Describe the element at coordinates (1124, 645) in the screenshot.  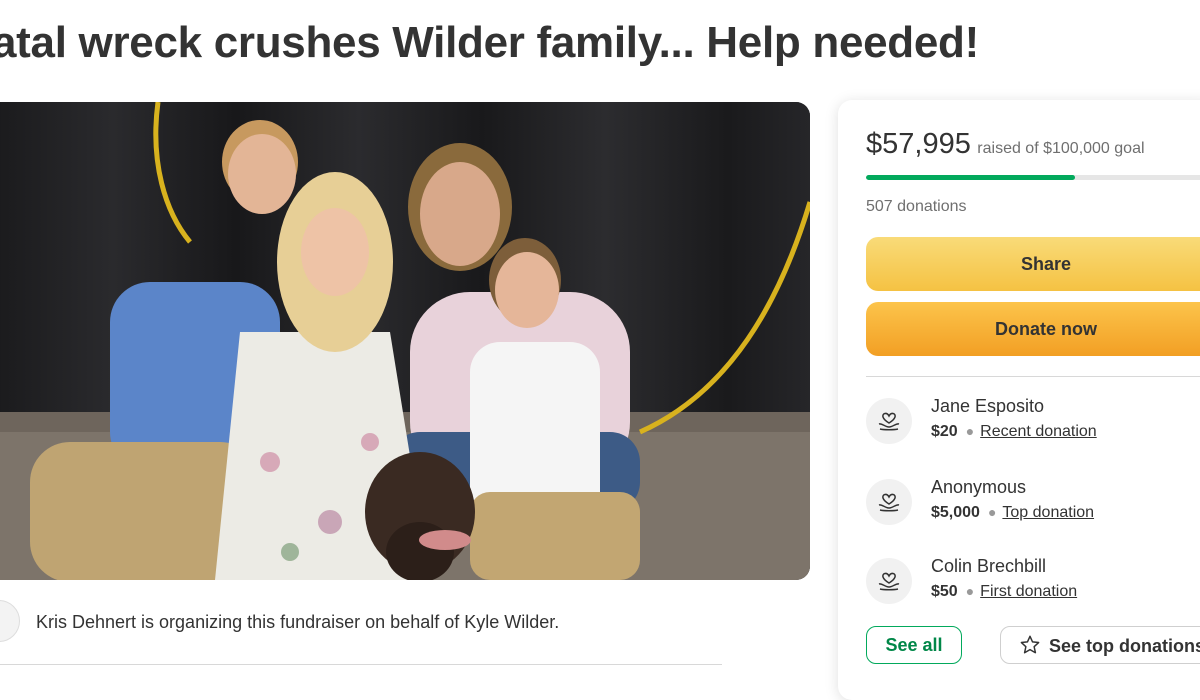
I see `see-top-label: See top donations` at that location.